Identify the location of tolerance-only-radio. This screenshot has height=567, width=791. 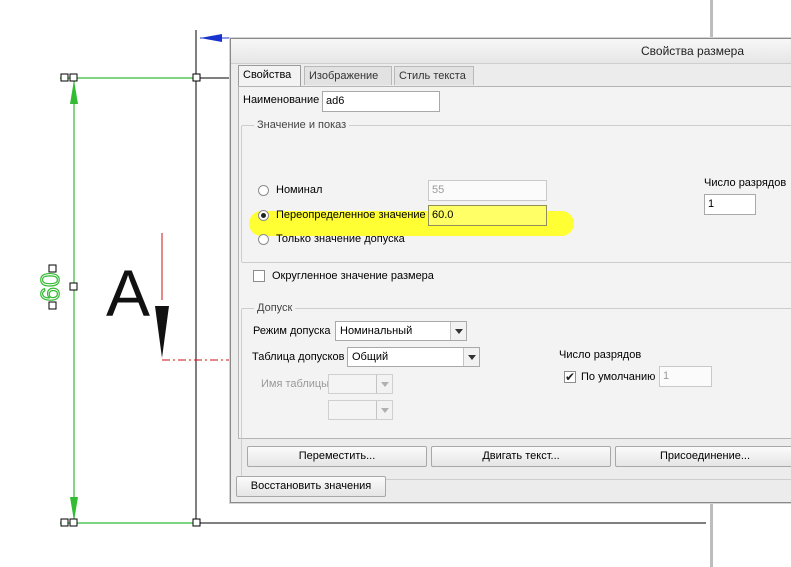
(263, 239).